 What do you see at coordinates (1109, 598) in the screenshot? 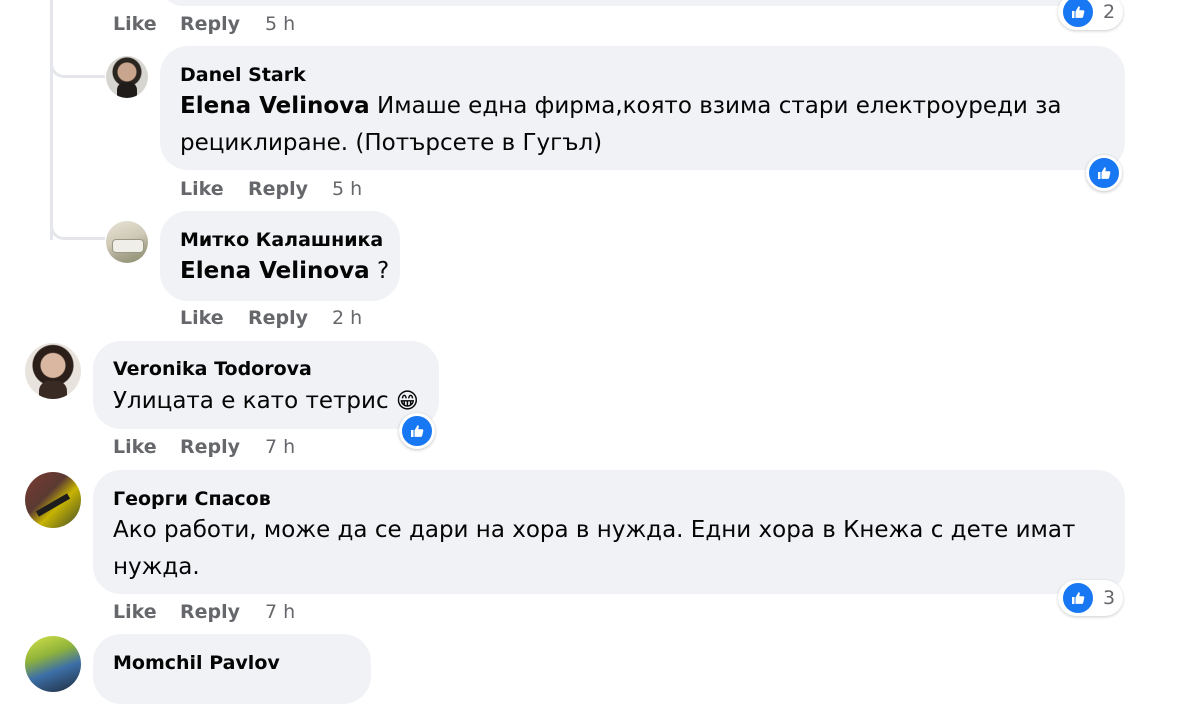
I see `reaction-count: 3` at bounding box center [1109, 598].